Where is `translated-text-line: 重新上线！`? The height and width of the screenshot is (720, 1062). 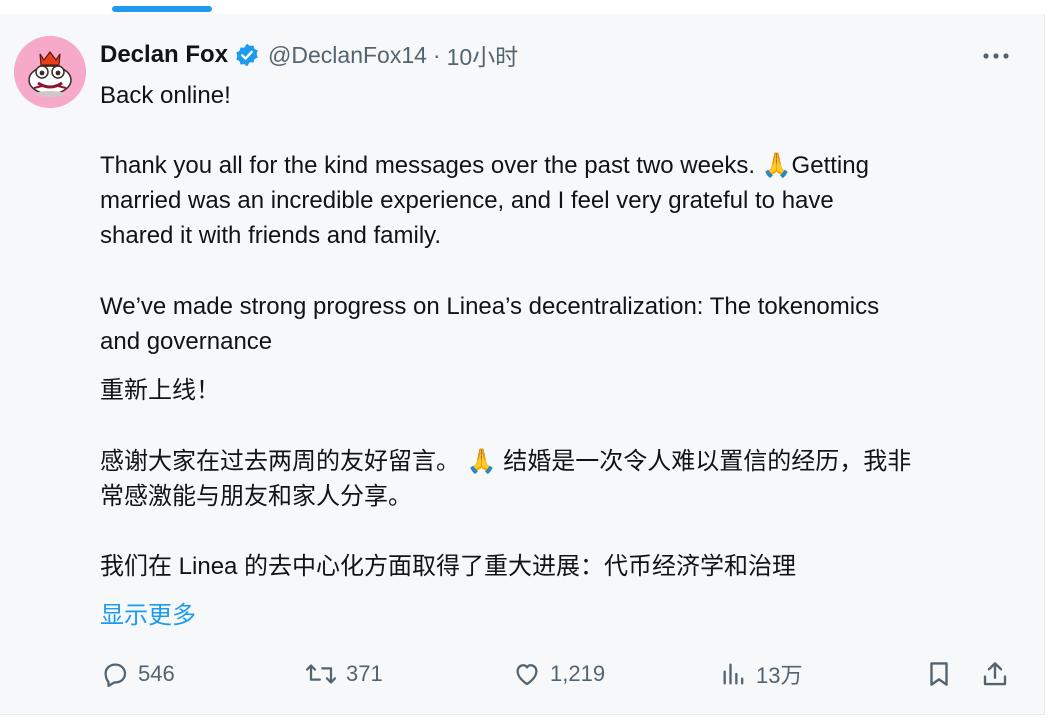
translated-text-line: 重新上线！ is located at coordinates (160, 390).